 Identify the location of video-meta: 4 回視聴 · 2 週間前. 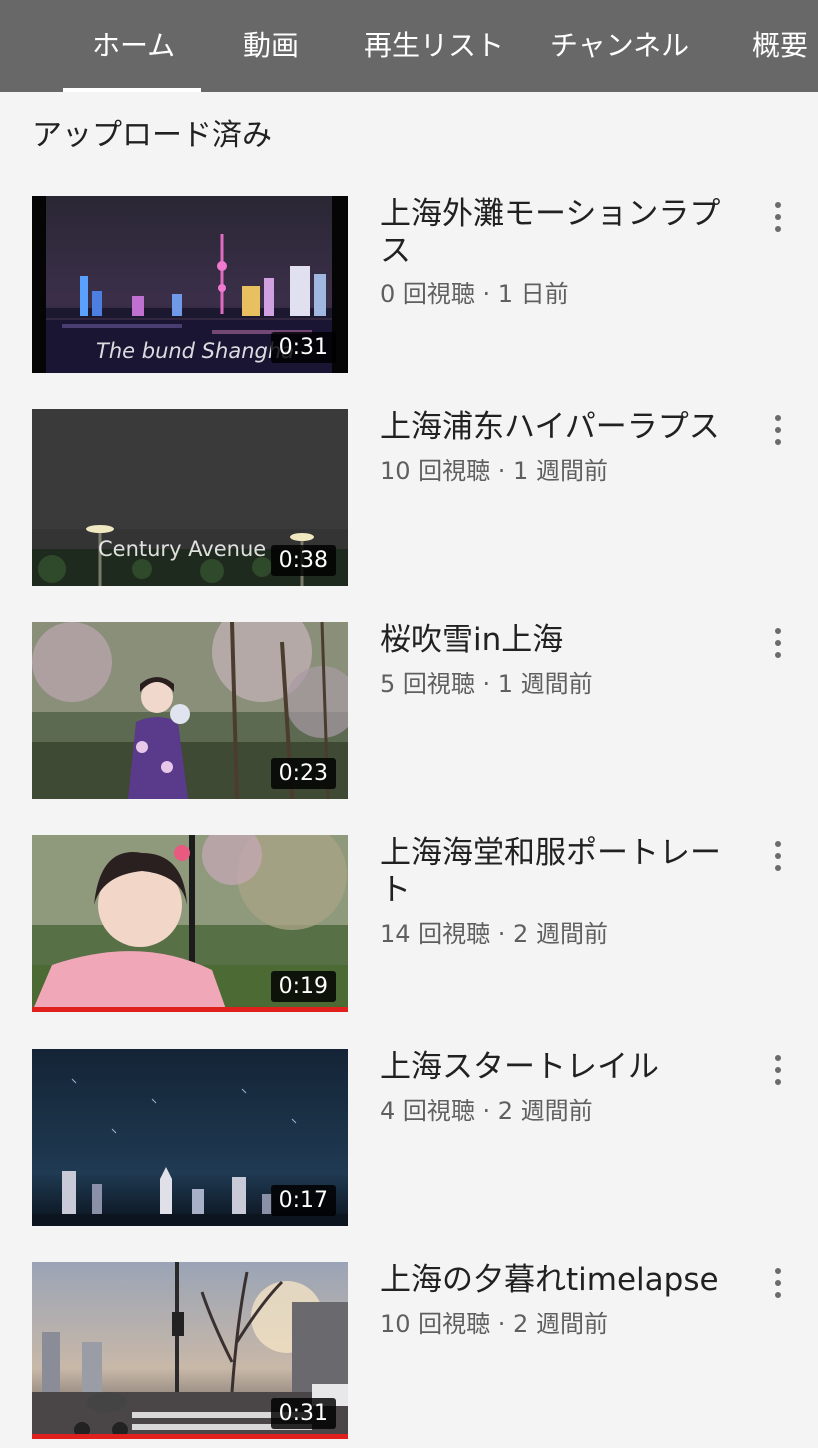
(486, 1111).